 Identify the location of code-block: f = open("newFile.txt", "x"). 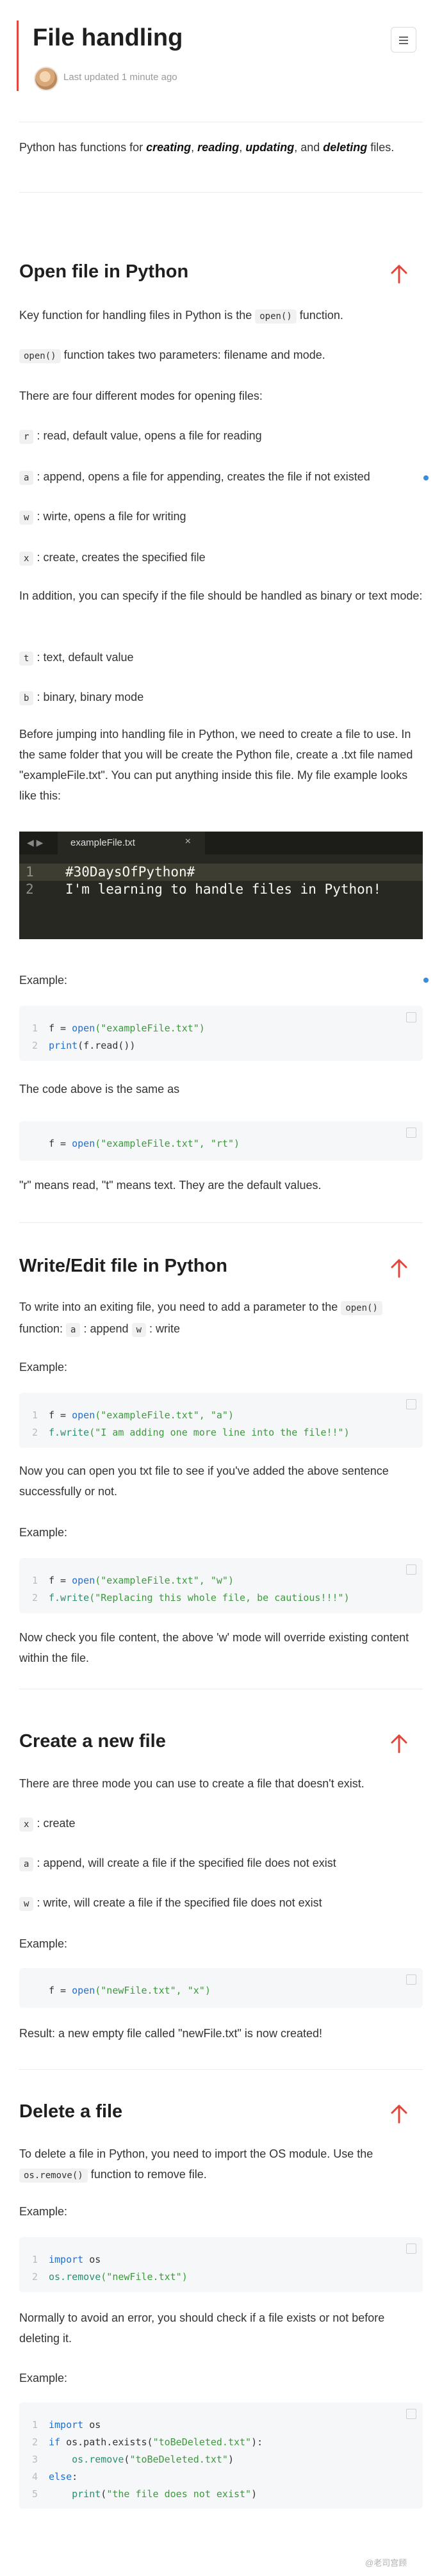
(221, 1988).